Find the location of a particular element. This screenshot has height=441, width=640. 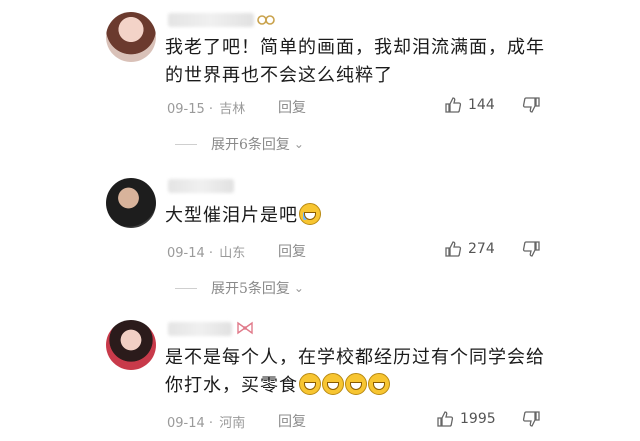

comment-text-body: 我老了吧！简单的画面，我却泪流满面，成年的世界再也不会这么纯粹了 is located at coordinates (355, 61).